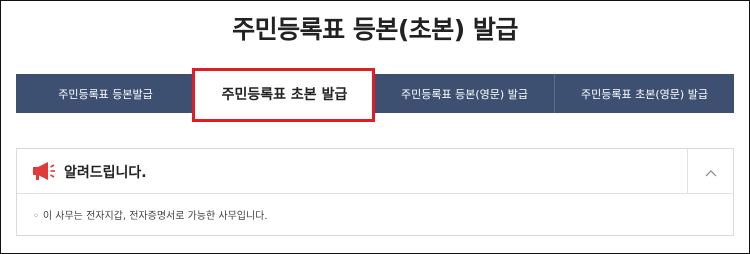  I want to click on chevron-up-icon, so click(711, 171).